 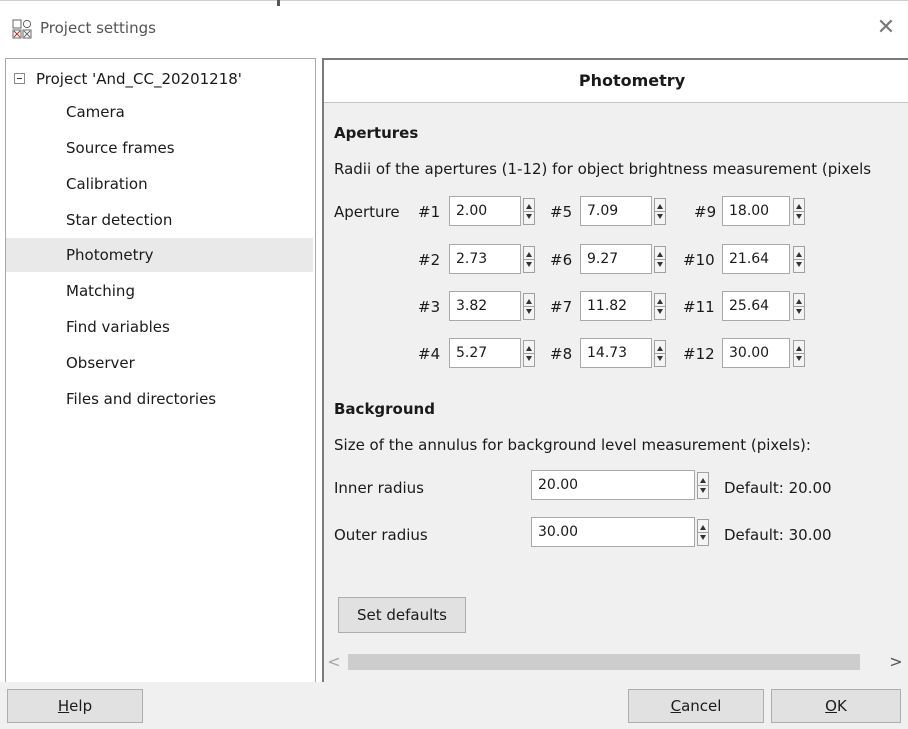 I want to click on outer-radius-default: Default: 30.00, so click(x=778, y=535).